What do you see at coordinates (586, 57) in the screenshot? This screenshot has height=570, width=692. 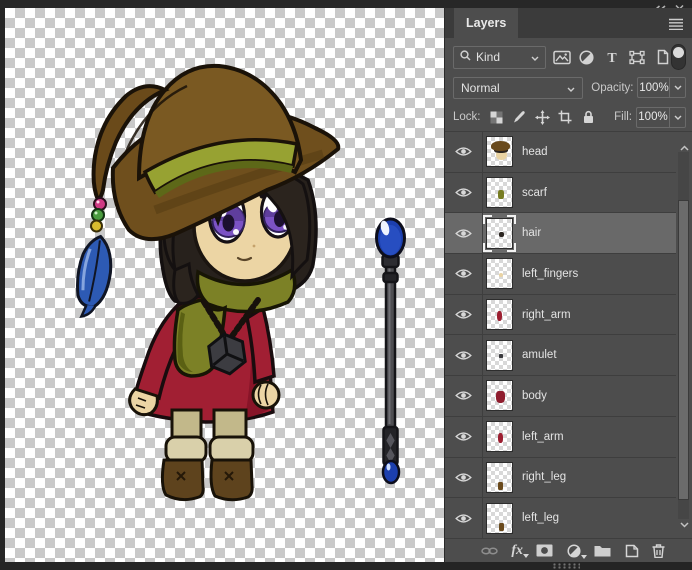 I see `adjustment-layer-filter-icon` at bounding box center [586, 57].